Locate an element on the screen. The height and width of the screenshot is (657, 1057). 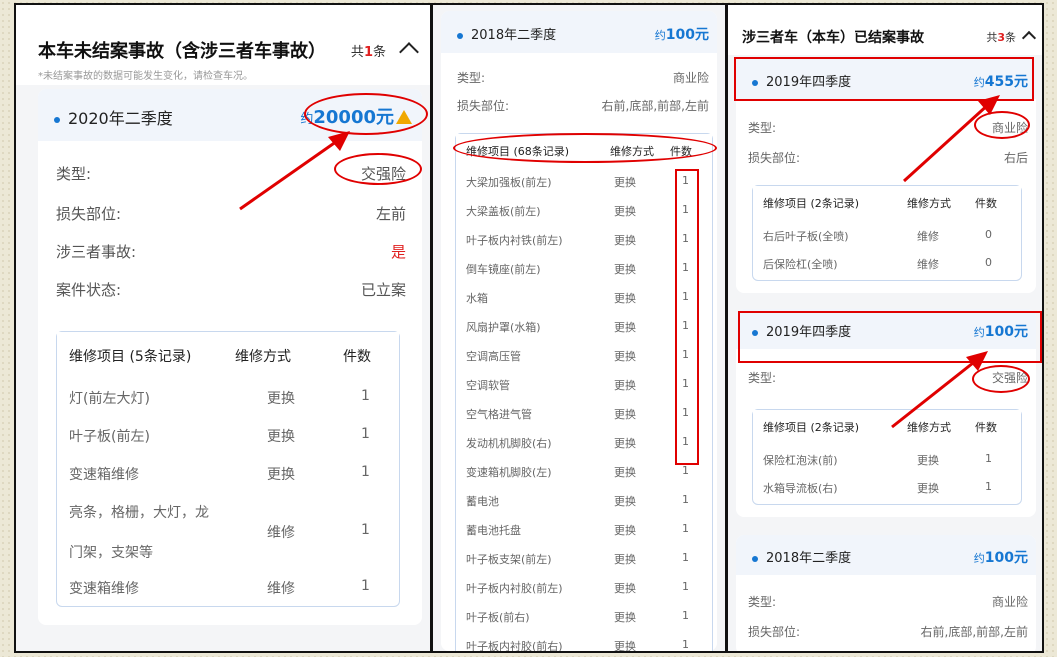
accident-season: 2020年二季度 is located at coordinates (113, 117).